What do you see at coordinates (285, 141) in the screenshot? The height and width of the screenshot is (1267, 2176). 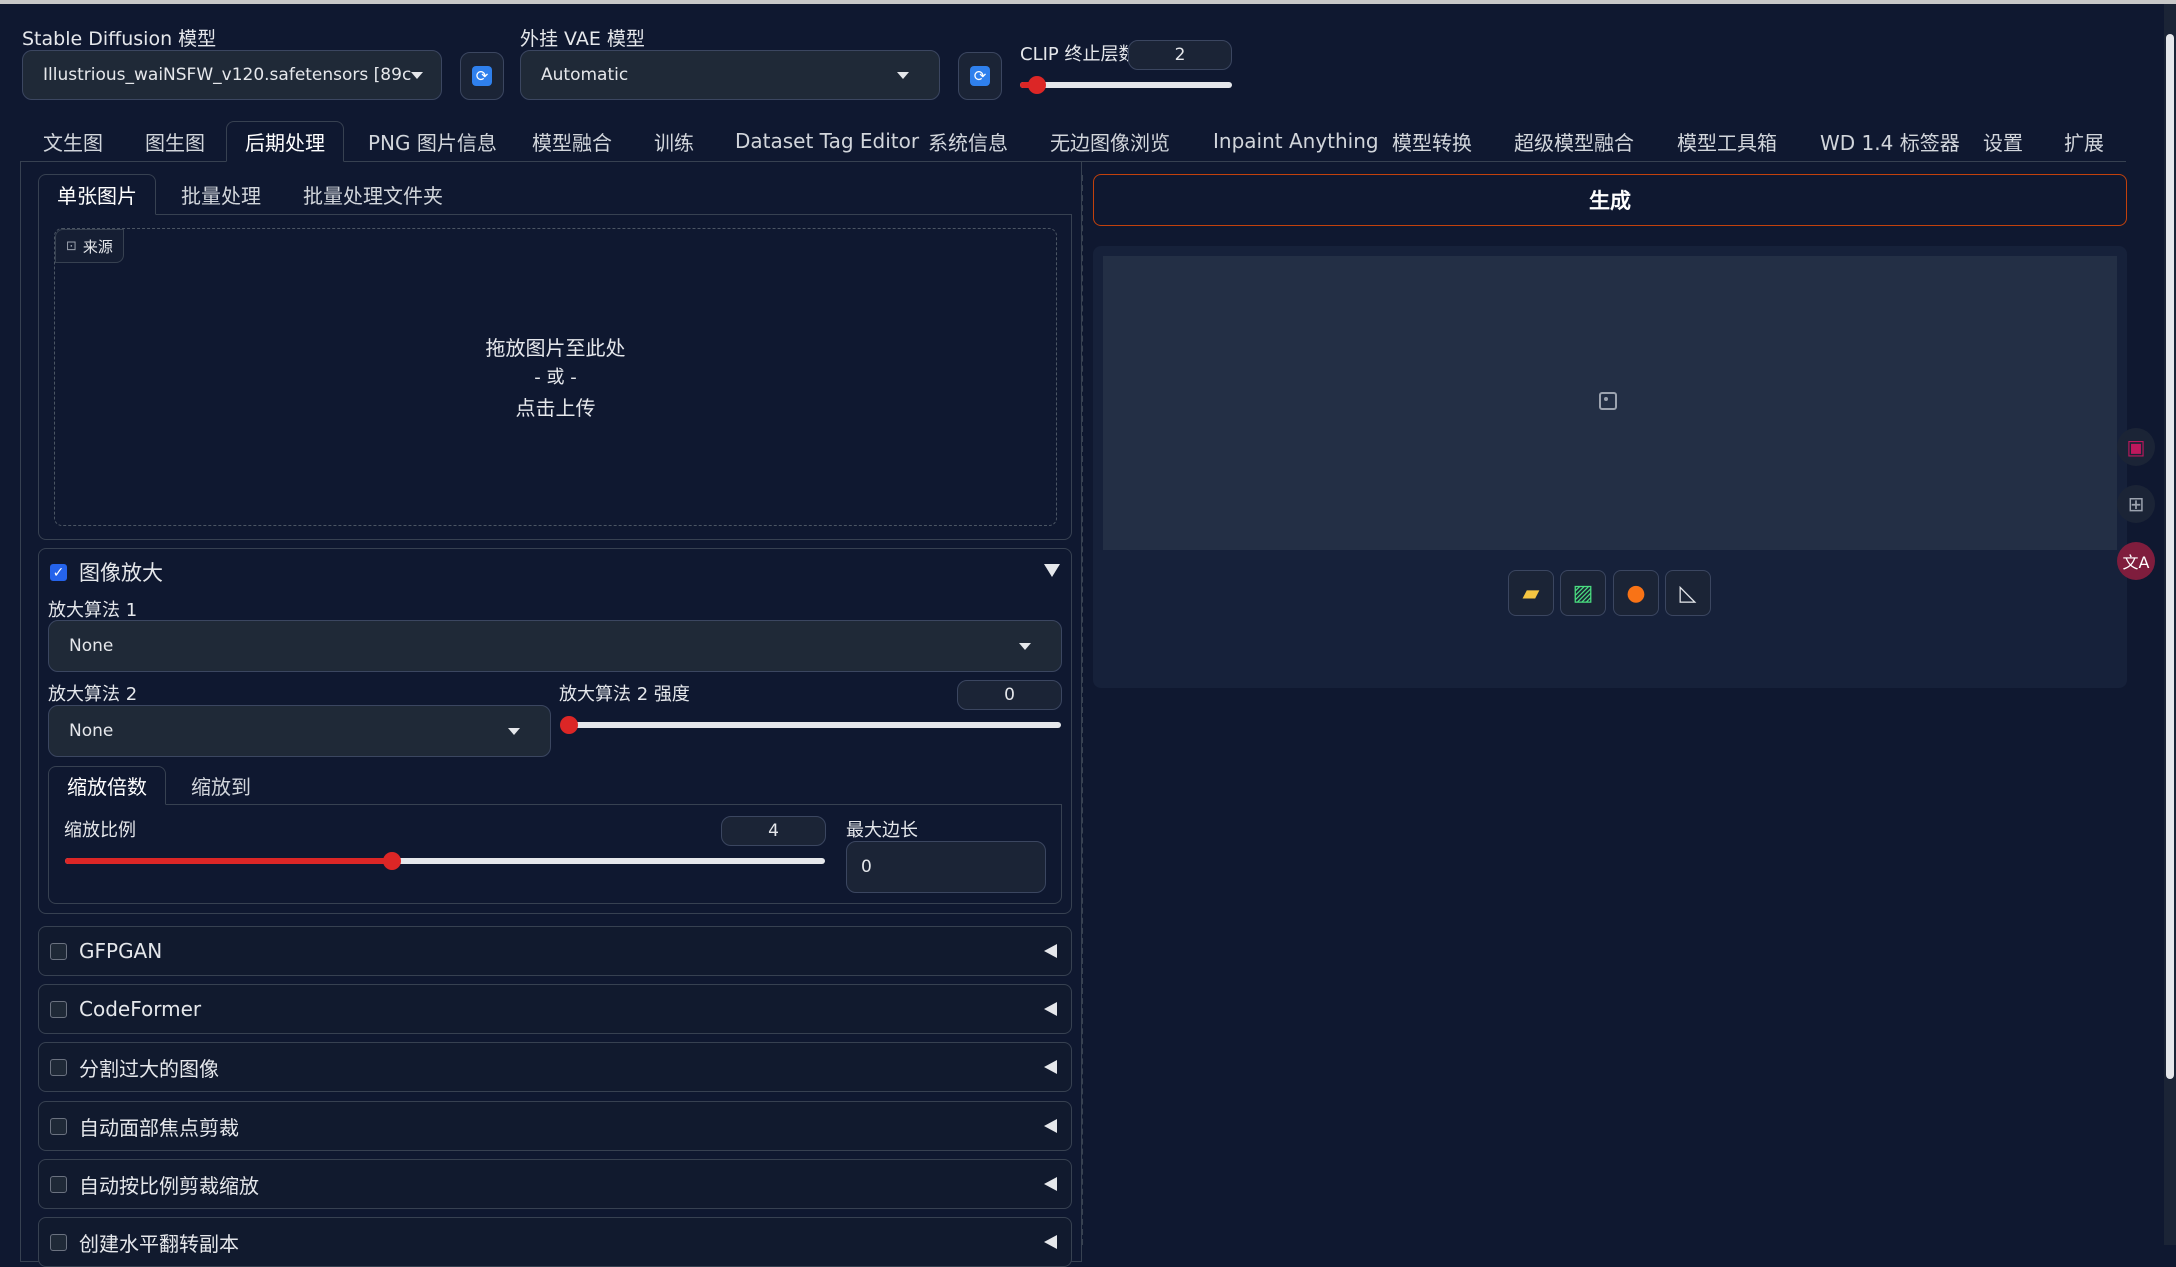 I see `tab-extras: 后期处理` at bounding box center [285, 141].